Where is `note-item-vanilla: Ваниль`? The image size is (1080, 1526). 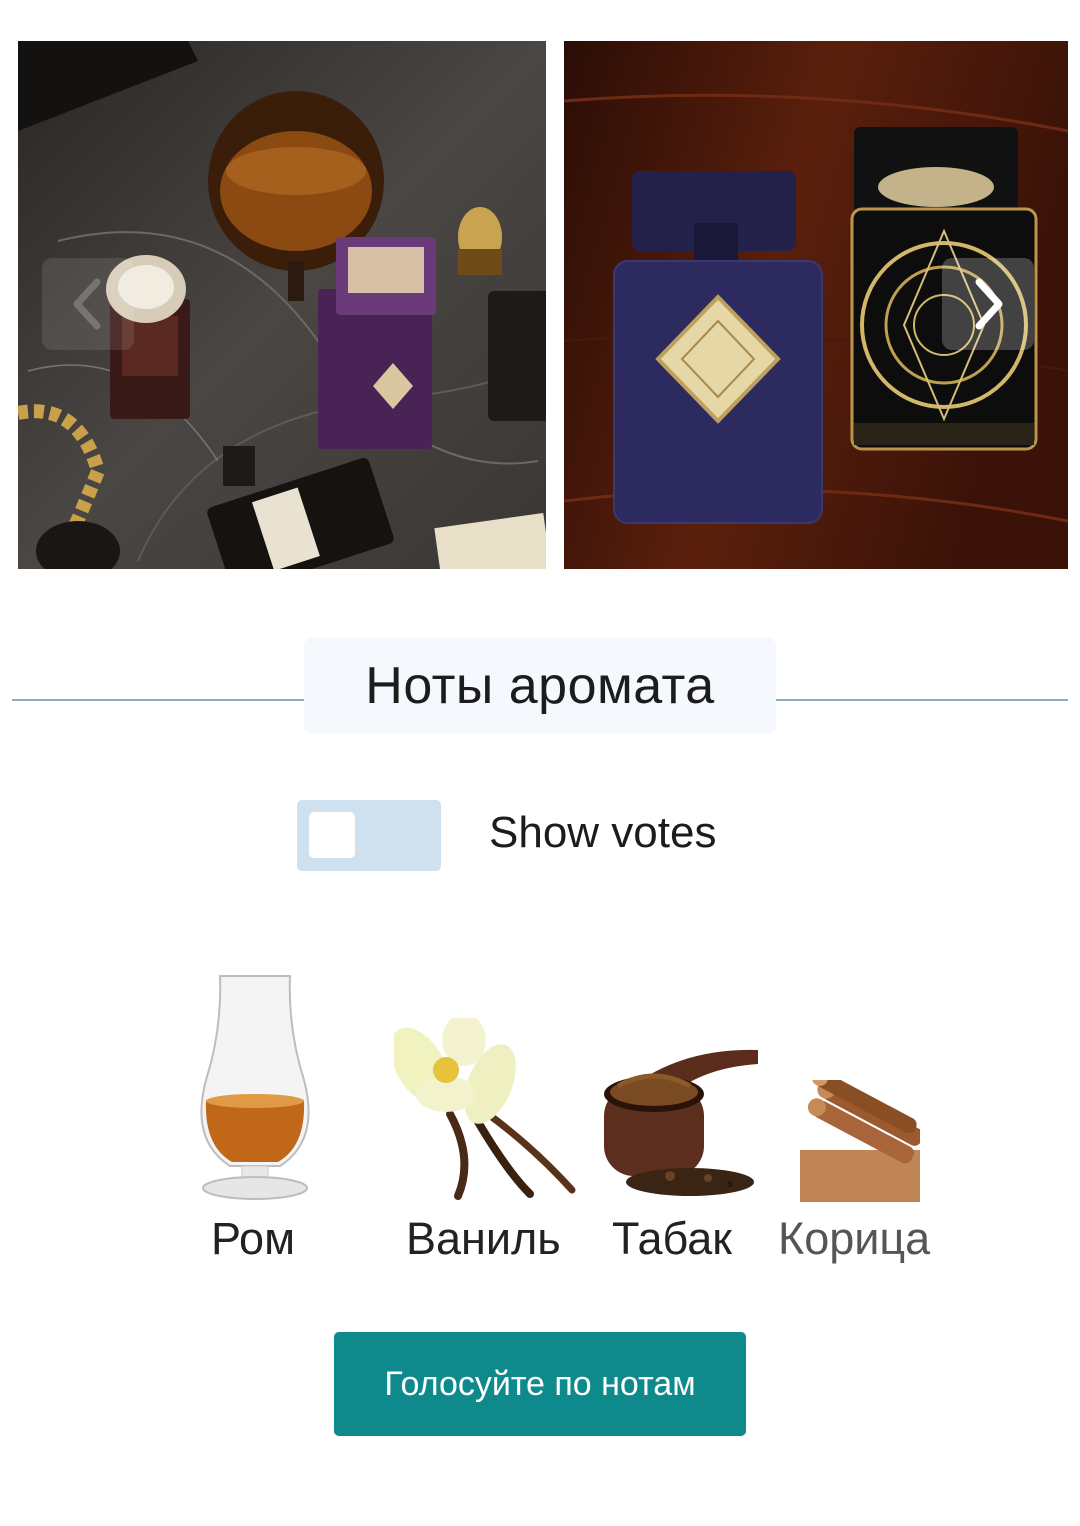
note-item-vanilla: Ваниль is located at coordinates (487, 1143).